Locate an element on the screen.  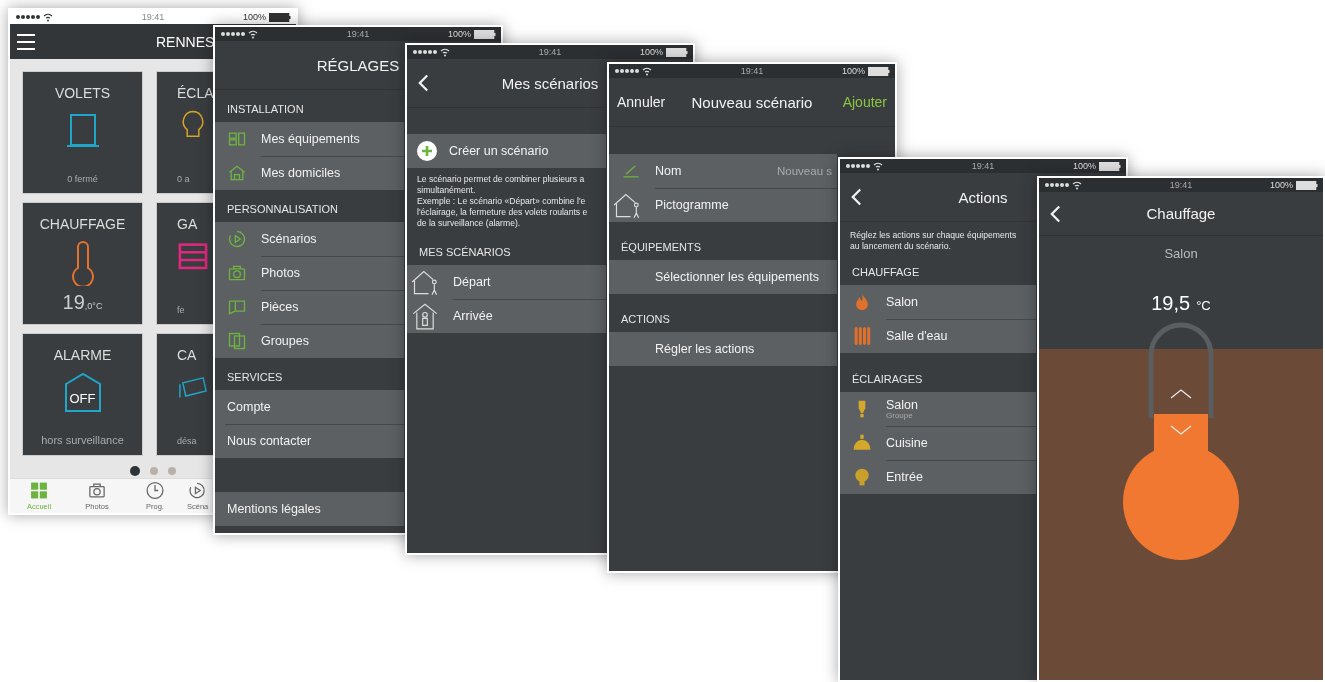
tile-title: GA is located at coordinates (187, 224).